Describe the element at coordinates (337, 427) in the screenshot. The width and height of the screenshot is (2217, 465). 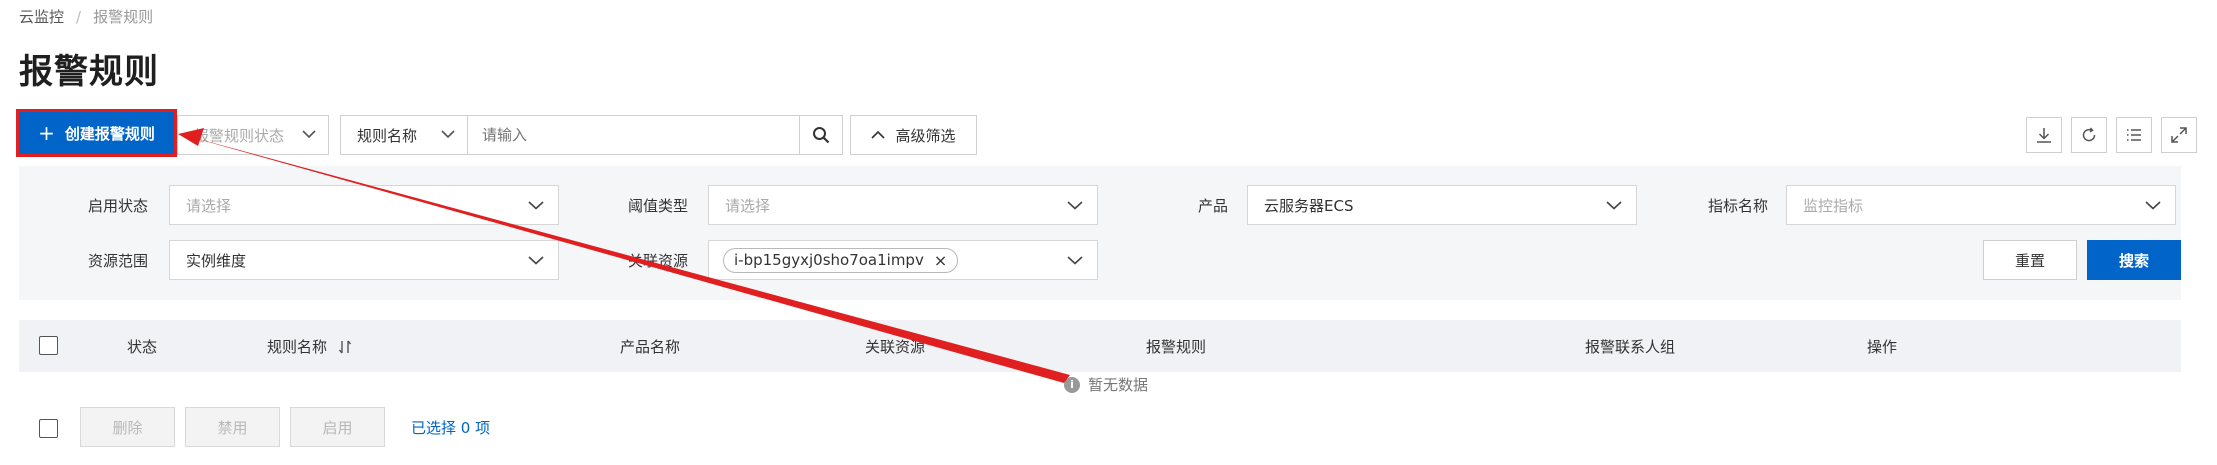
I see `enable-button: 启用` at that location.